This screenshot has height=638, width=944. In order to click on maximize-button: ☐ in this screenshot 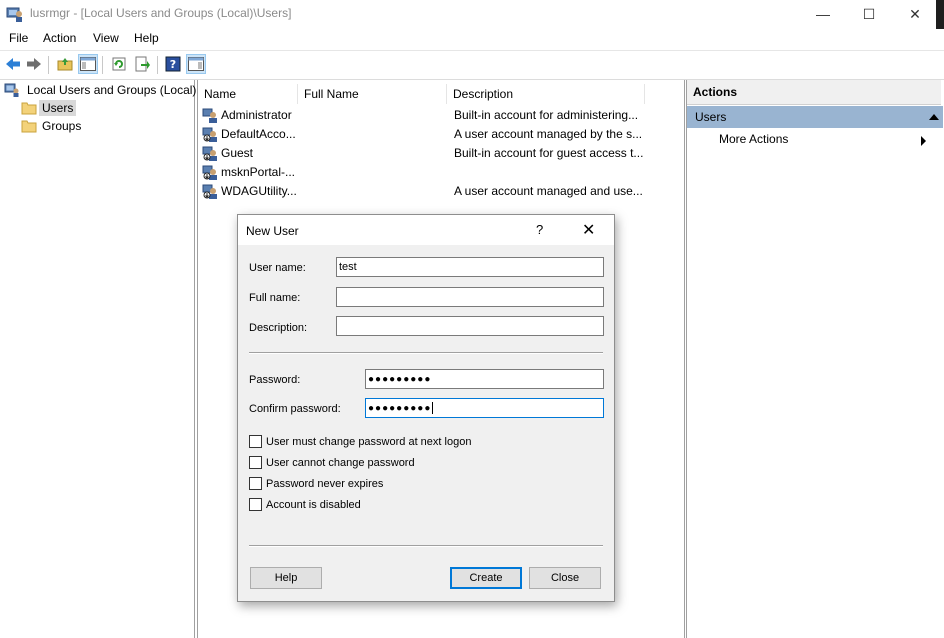, I will do `click(869, 14)`.